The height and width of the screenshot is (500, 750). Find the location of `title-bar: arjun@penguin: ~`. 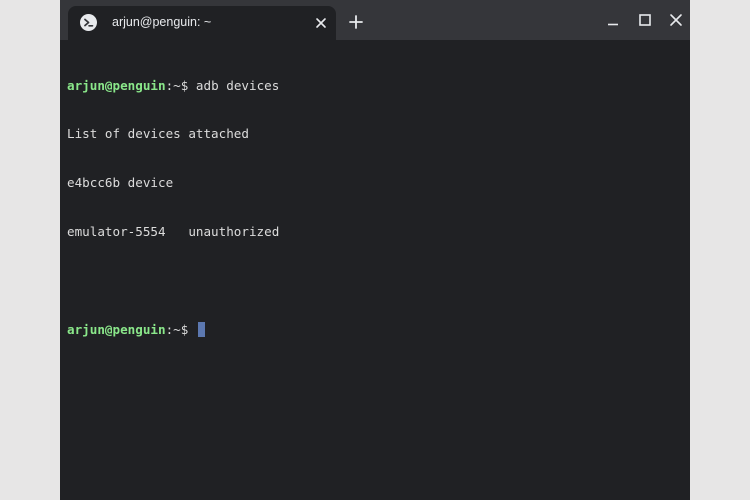

title-bar: arjun@penguin: ~ is located at coordinates (375, 20).